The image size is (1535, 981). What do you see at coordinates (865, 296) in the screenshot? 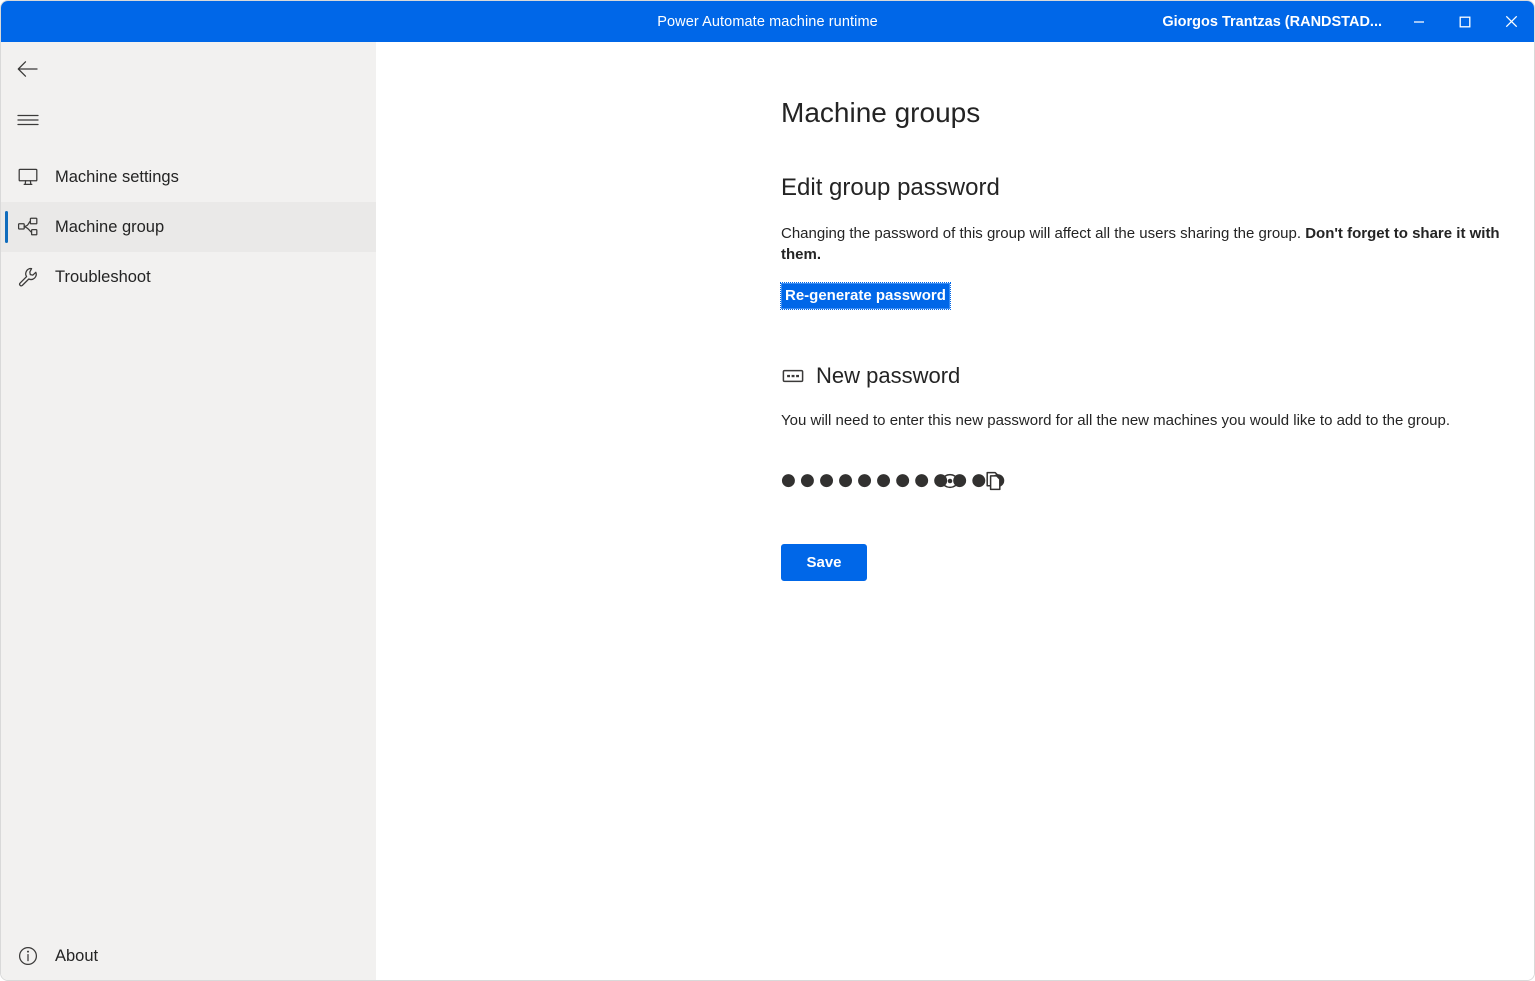
I see `regenerate-password-link: Re-generate password` at bounding box center [865, 296].